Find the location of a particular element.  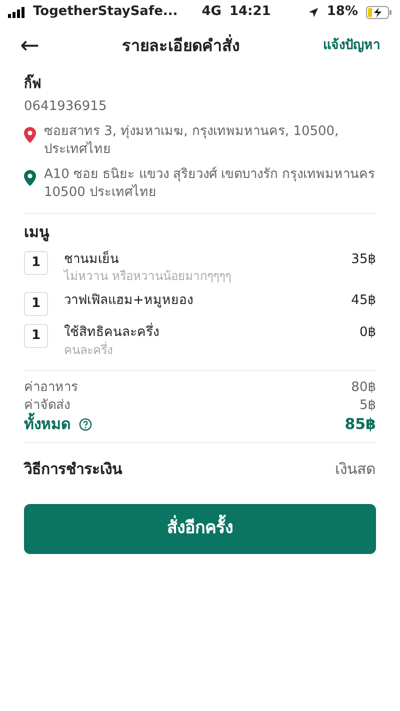

summary-label: ค่าจัดส่ง is located at coordinates (47, 404).